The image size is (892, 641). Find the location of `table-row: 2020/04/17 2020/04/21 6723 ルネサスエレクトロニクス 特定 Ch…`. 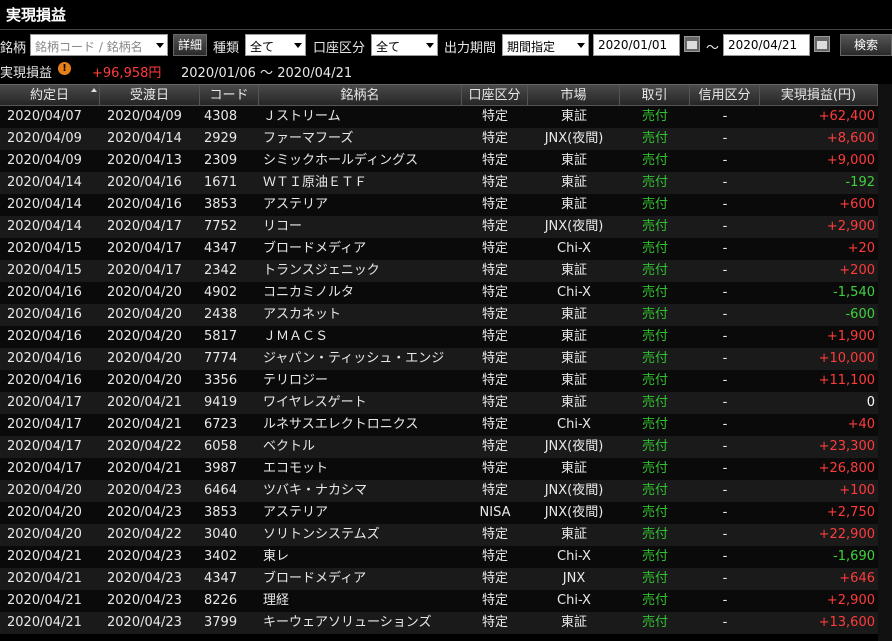

table-row: 2020/04/17 2020/04/21 6723 ルネサスエレクトロニクス 特定 Ch… is located at coordinates (446, 425).